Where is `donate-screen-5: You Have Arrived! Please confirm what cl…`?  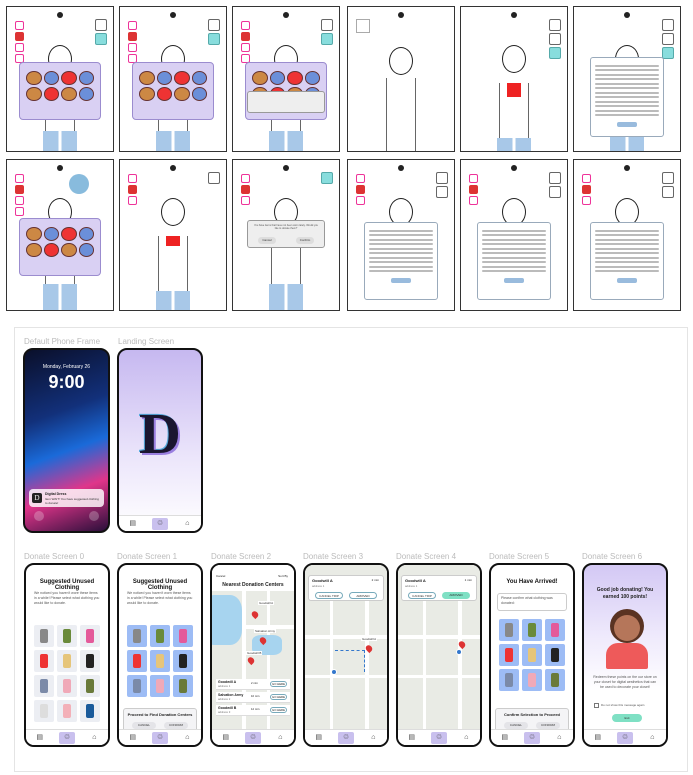 donate-screen-5: You Have Arrived! Please confirm what cl… is located at coordinates (532, 655).